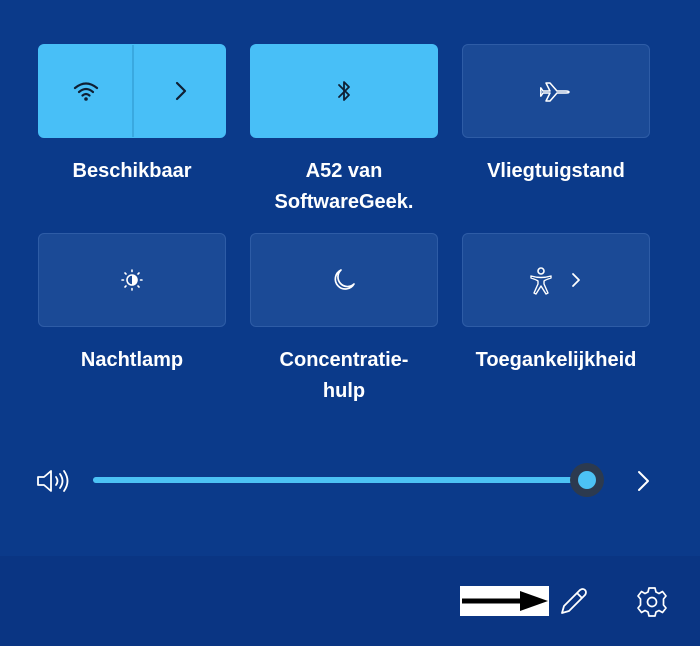 The height and width of the screenshot is (646, 700). I want to click on night-light-tile, so click(132, 280).